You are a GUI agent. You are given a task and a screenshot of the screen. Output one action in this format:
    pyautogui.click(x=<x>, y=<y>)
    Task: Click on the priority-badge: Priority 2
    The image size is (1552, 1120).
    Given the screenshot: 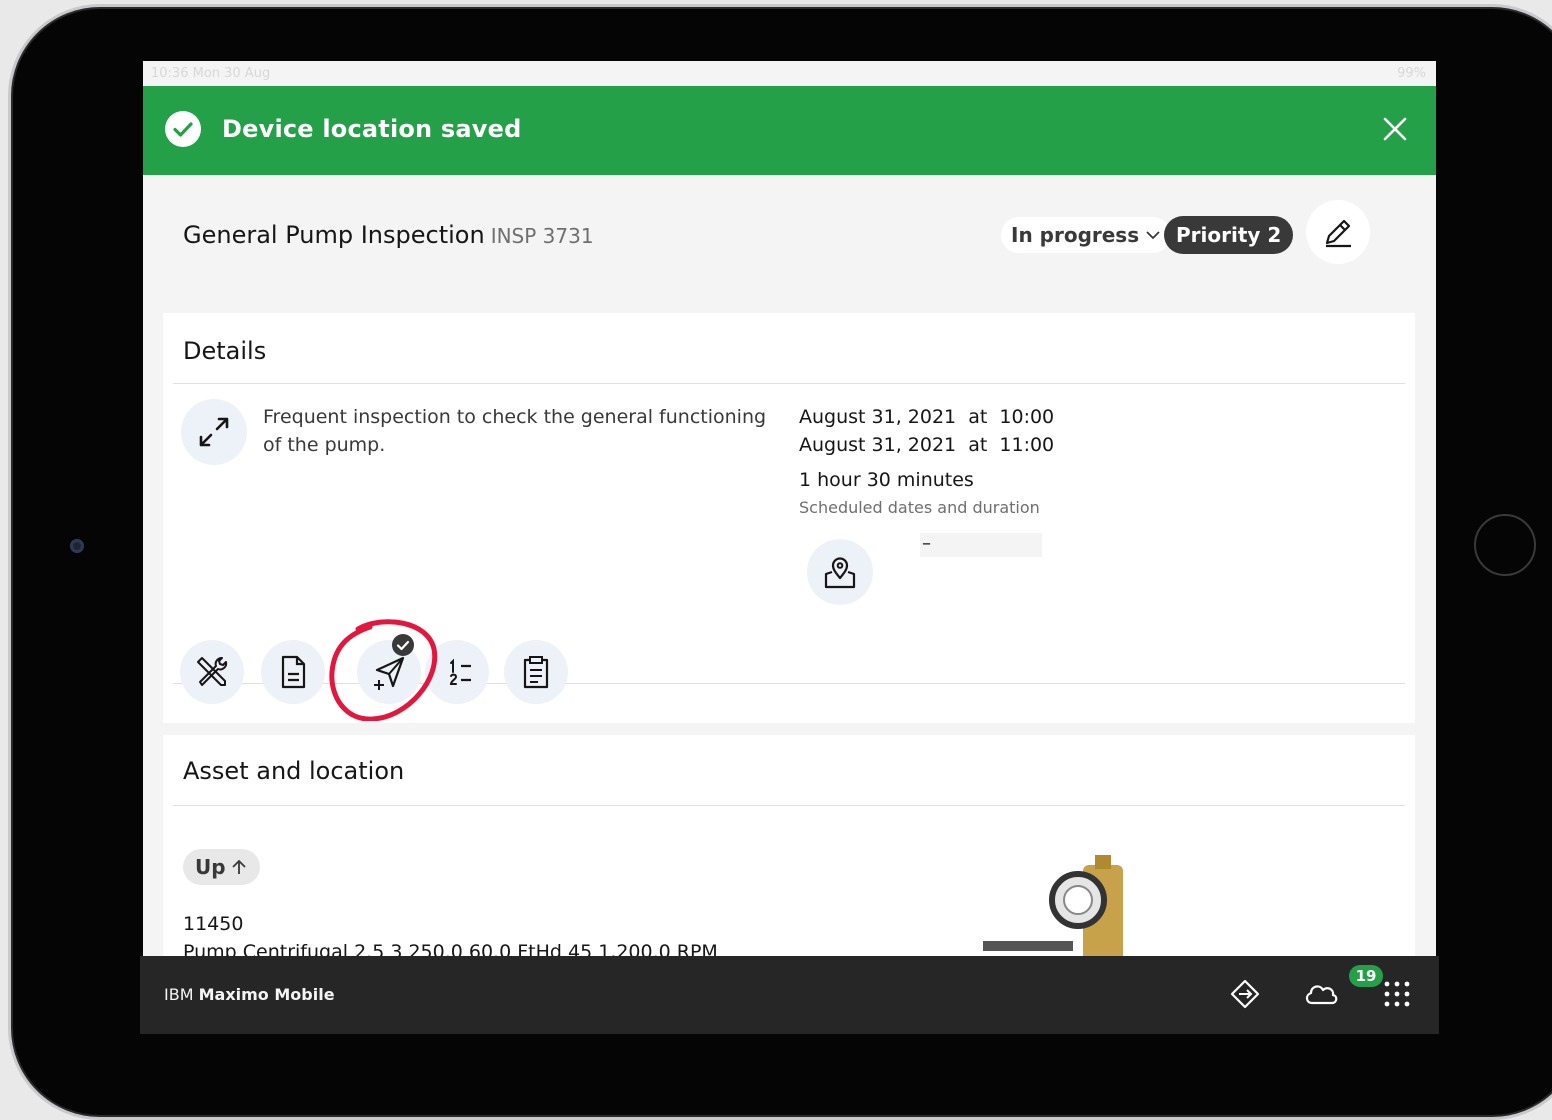 What is the action you would take?
    pyautogui.click(x=1229, y=235)
    